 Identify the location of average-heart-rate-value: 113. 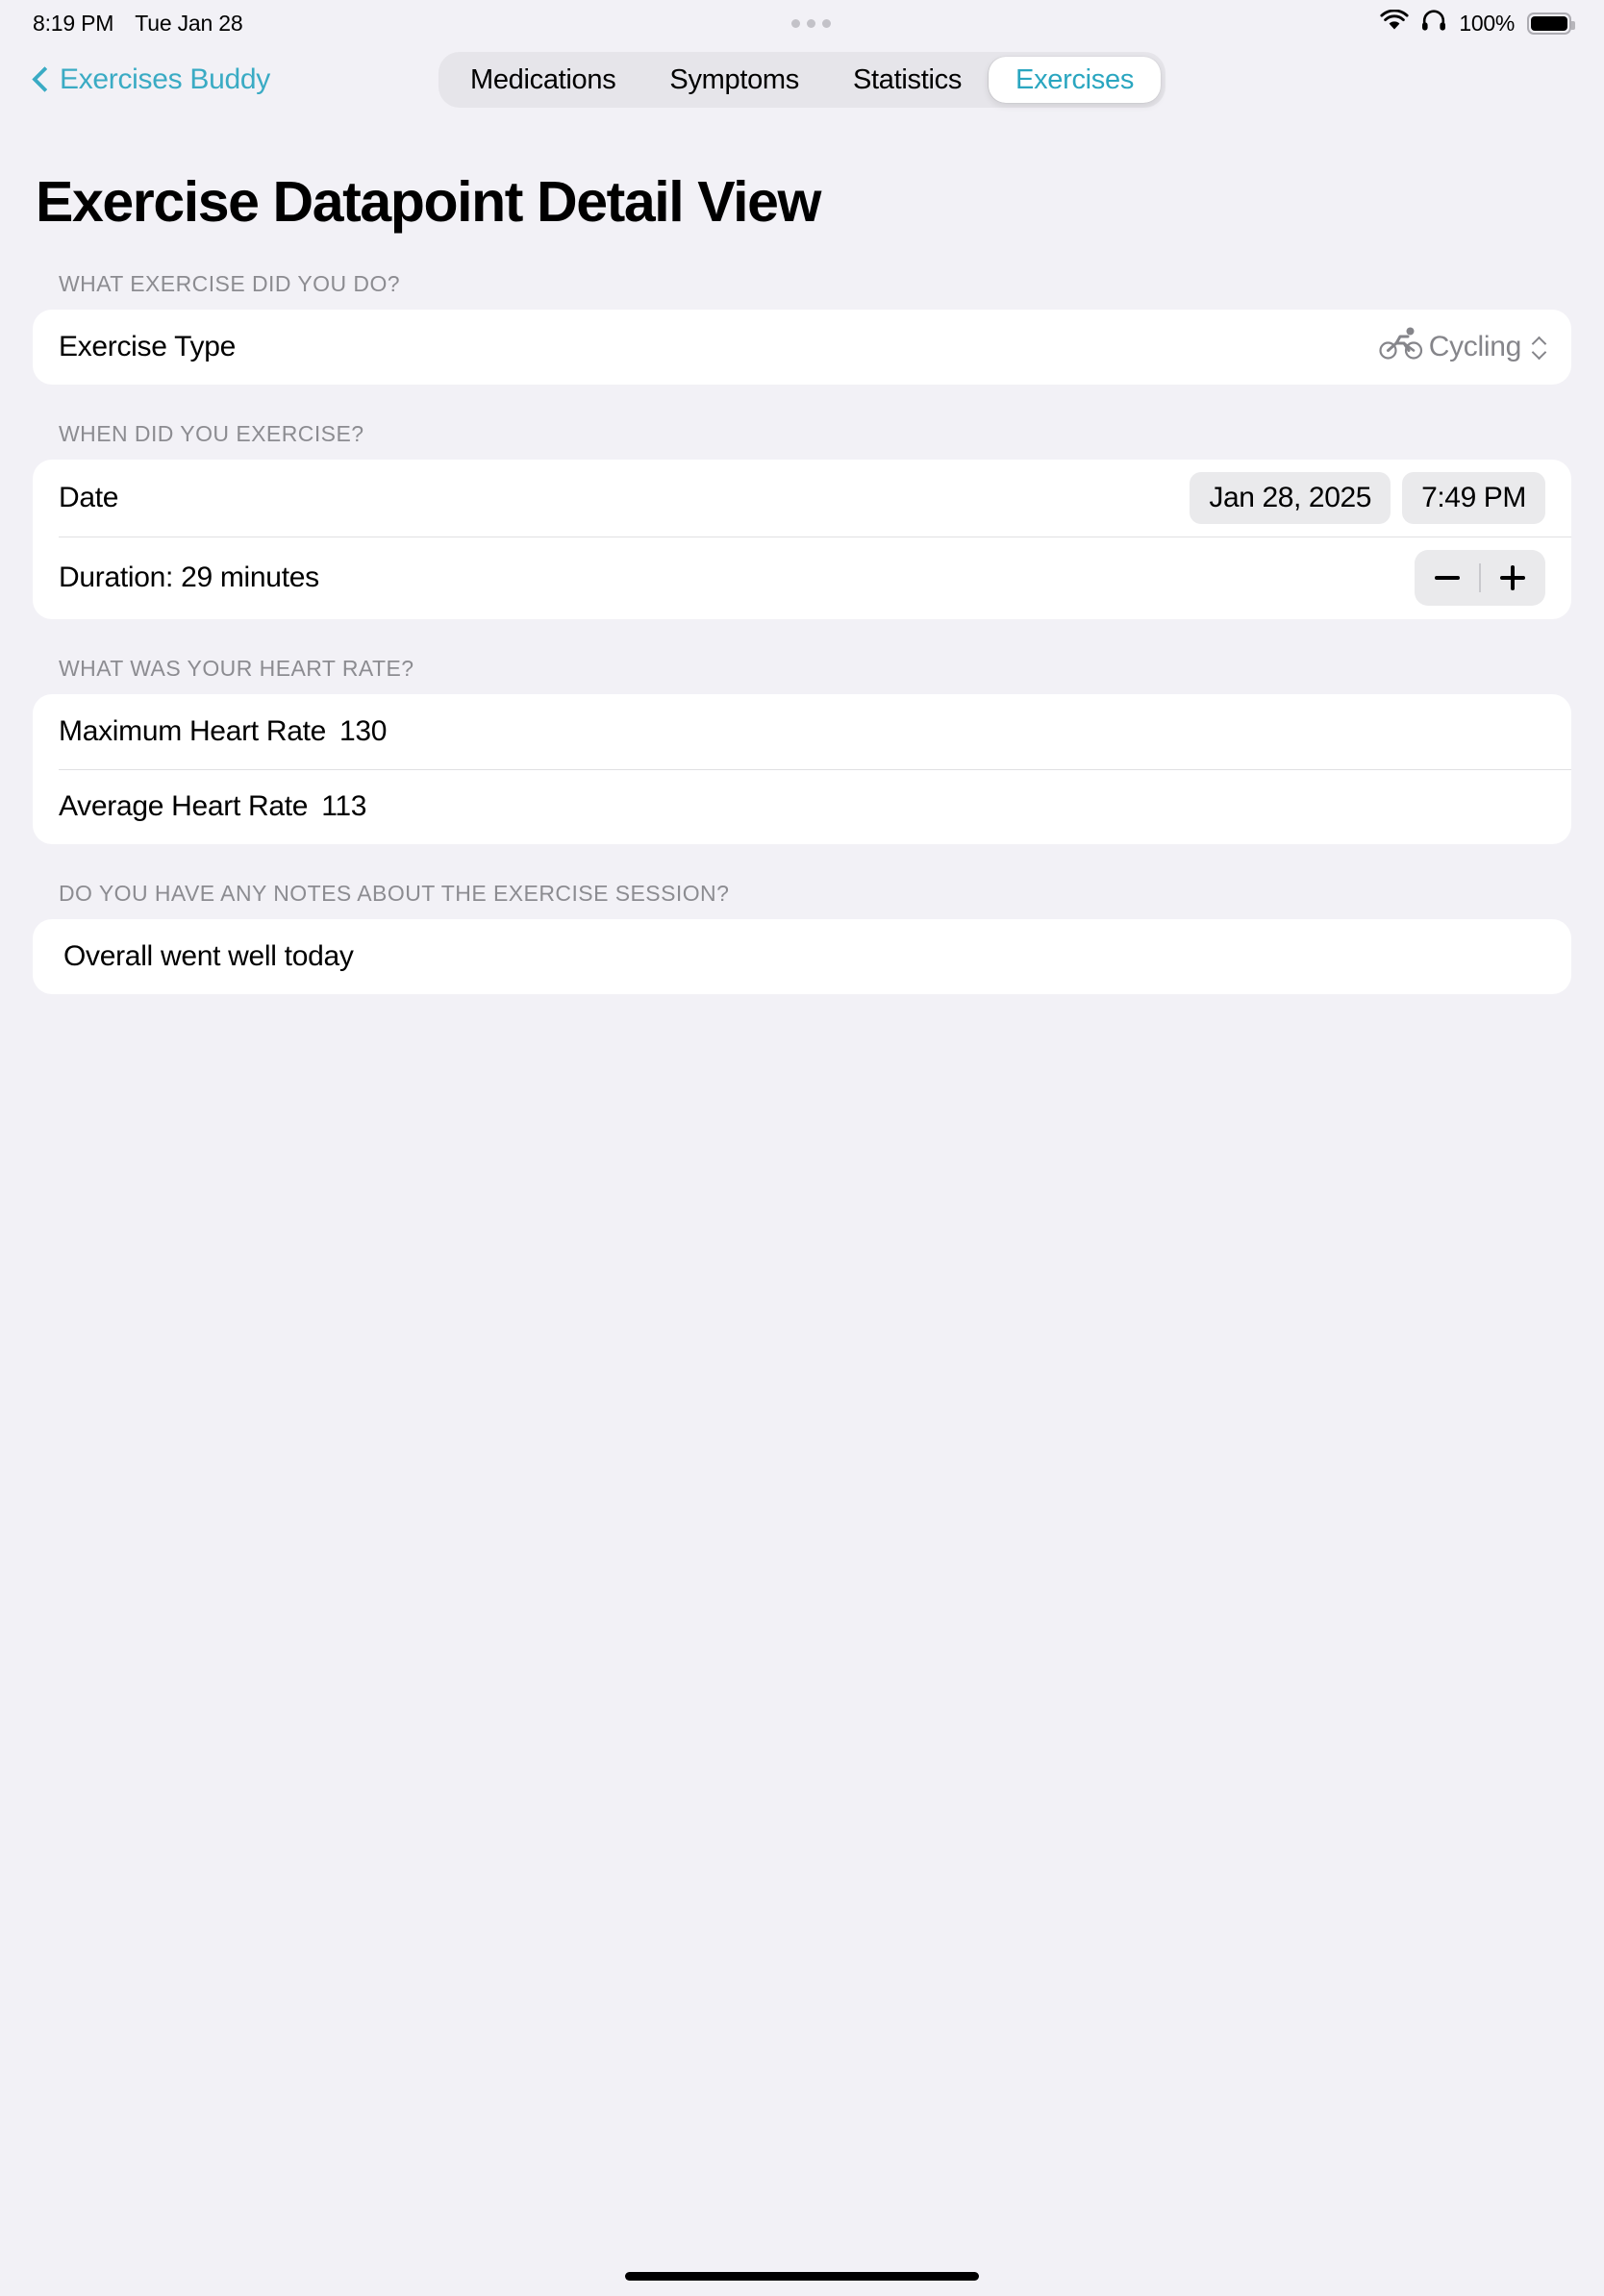
(337, 806).